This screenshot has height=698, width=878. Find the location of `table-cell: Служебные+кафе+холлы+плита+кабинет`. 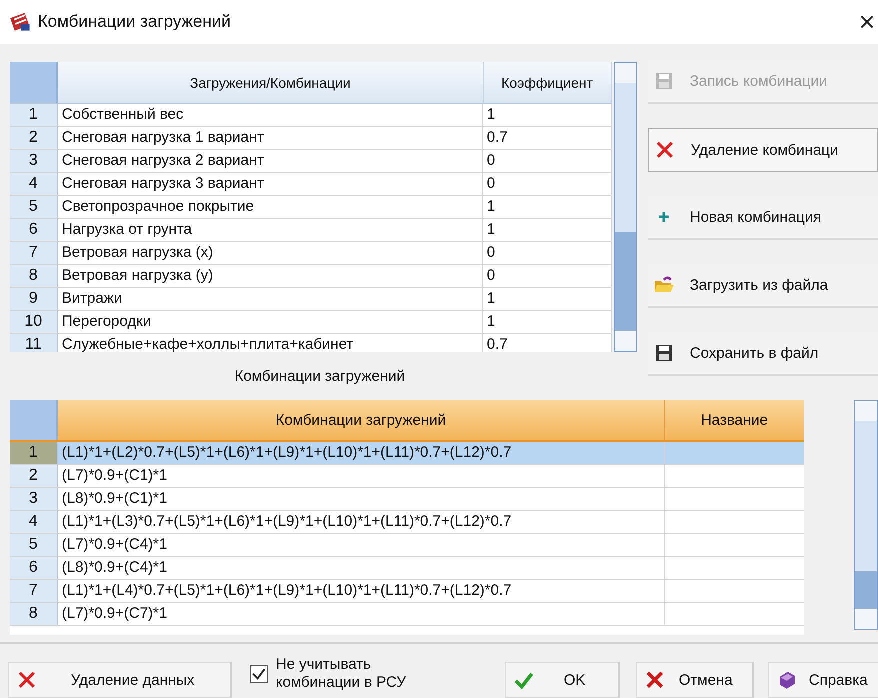

table-cell: Служебные+кафе+холлы+плита+кабинет is located at coordinates (270, 343).